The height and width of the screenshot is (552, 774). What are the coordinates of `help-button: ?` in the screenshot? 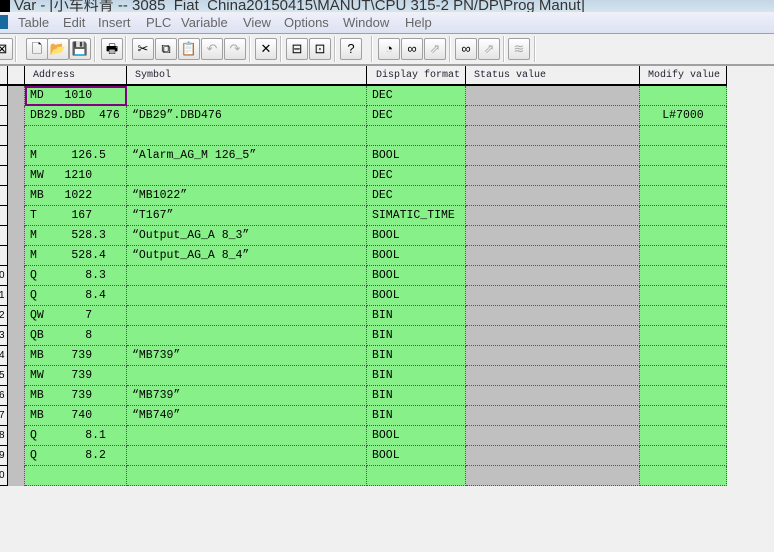 It's located at (351, 49).